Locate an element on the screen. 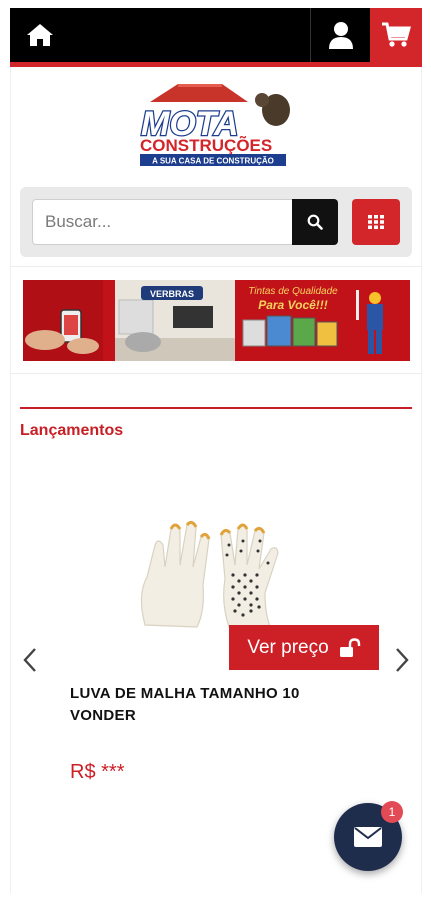 Image resolution: width=431 pixels, height=900 pixels. search-icon is located at coordinates (315, 222).